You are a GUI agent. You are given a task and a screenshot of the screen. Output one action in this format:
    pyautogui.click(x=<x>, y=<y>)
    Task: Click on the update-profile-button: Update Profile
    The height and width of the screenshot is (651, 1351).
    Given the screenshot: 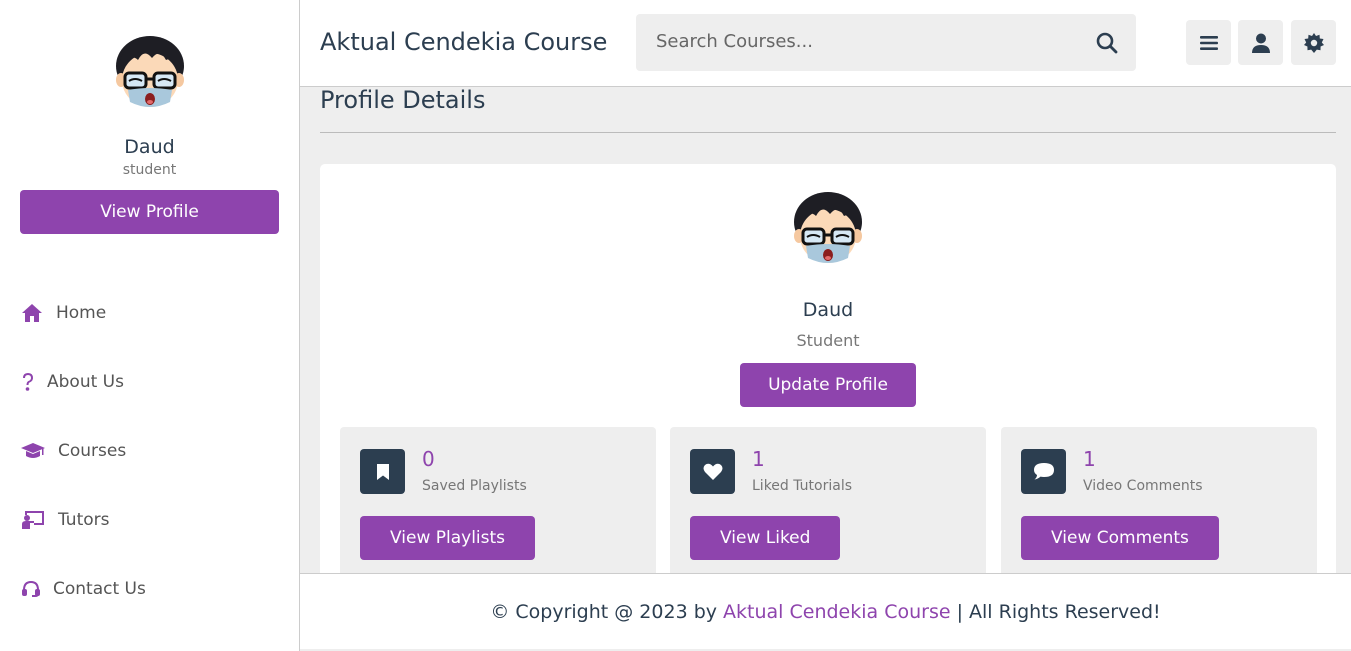 What is the action you would take?
    pyautogui.click(x=828, y=385)
    